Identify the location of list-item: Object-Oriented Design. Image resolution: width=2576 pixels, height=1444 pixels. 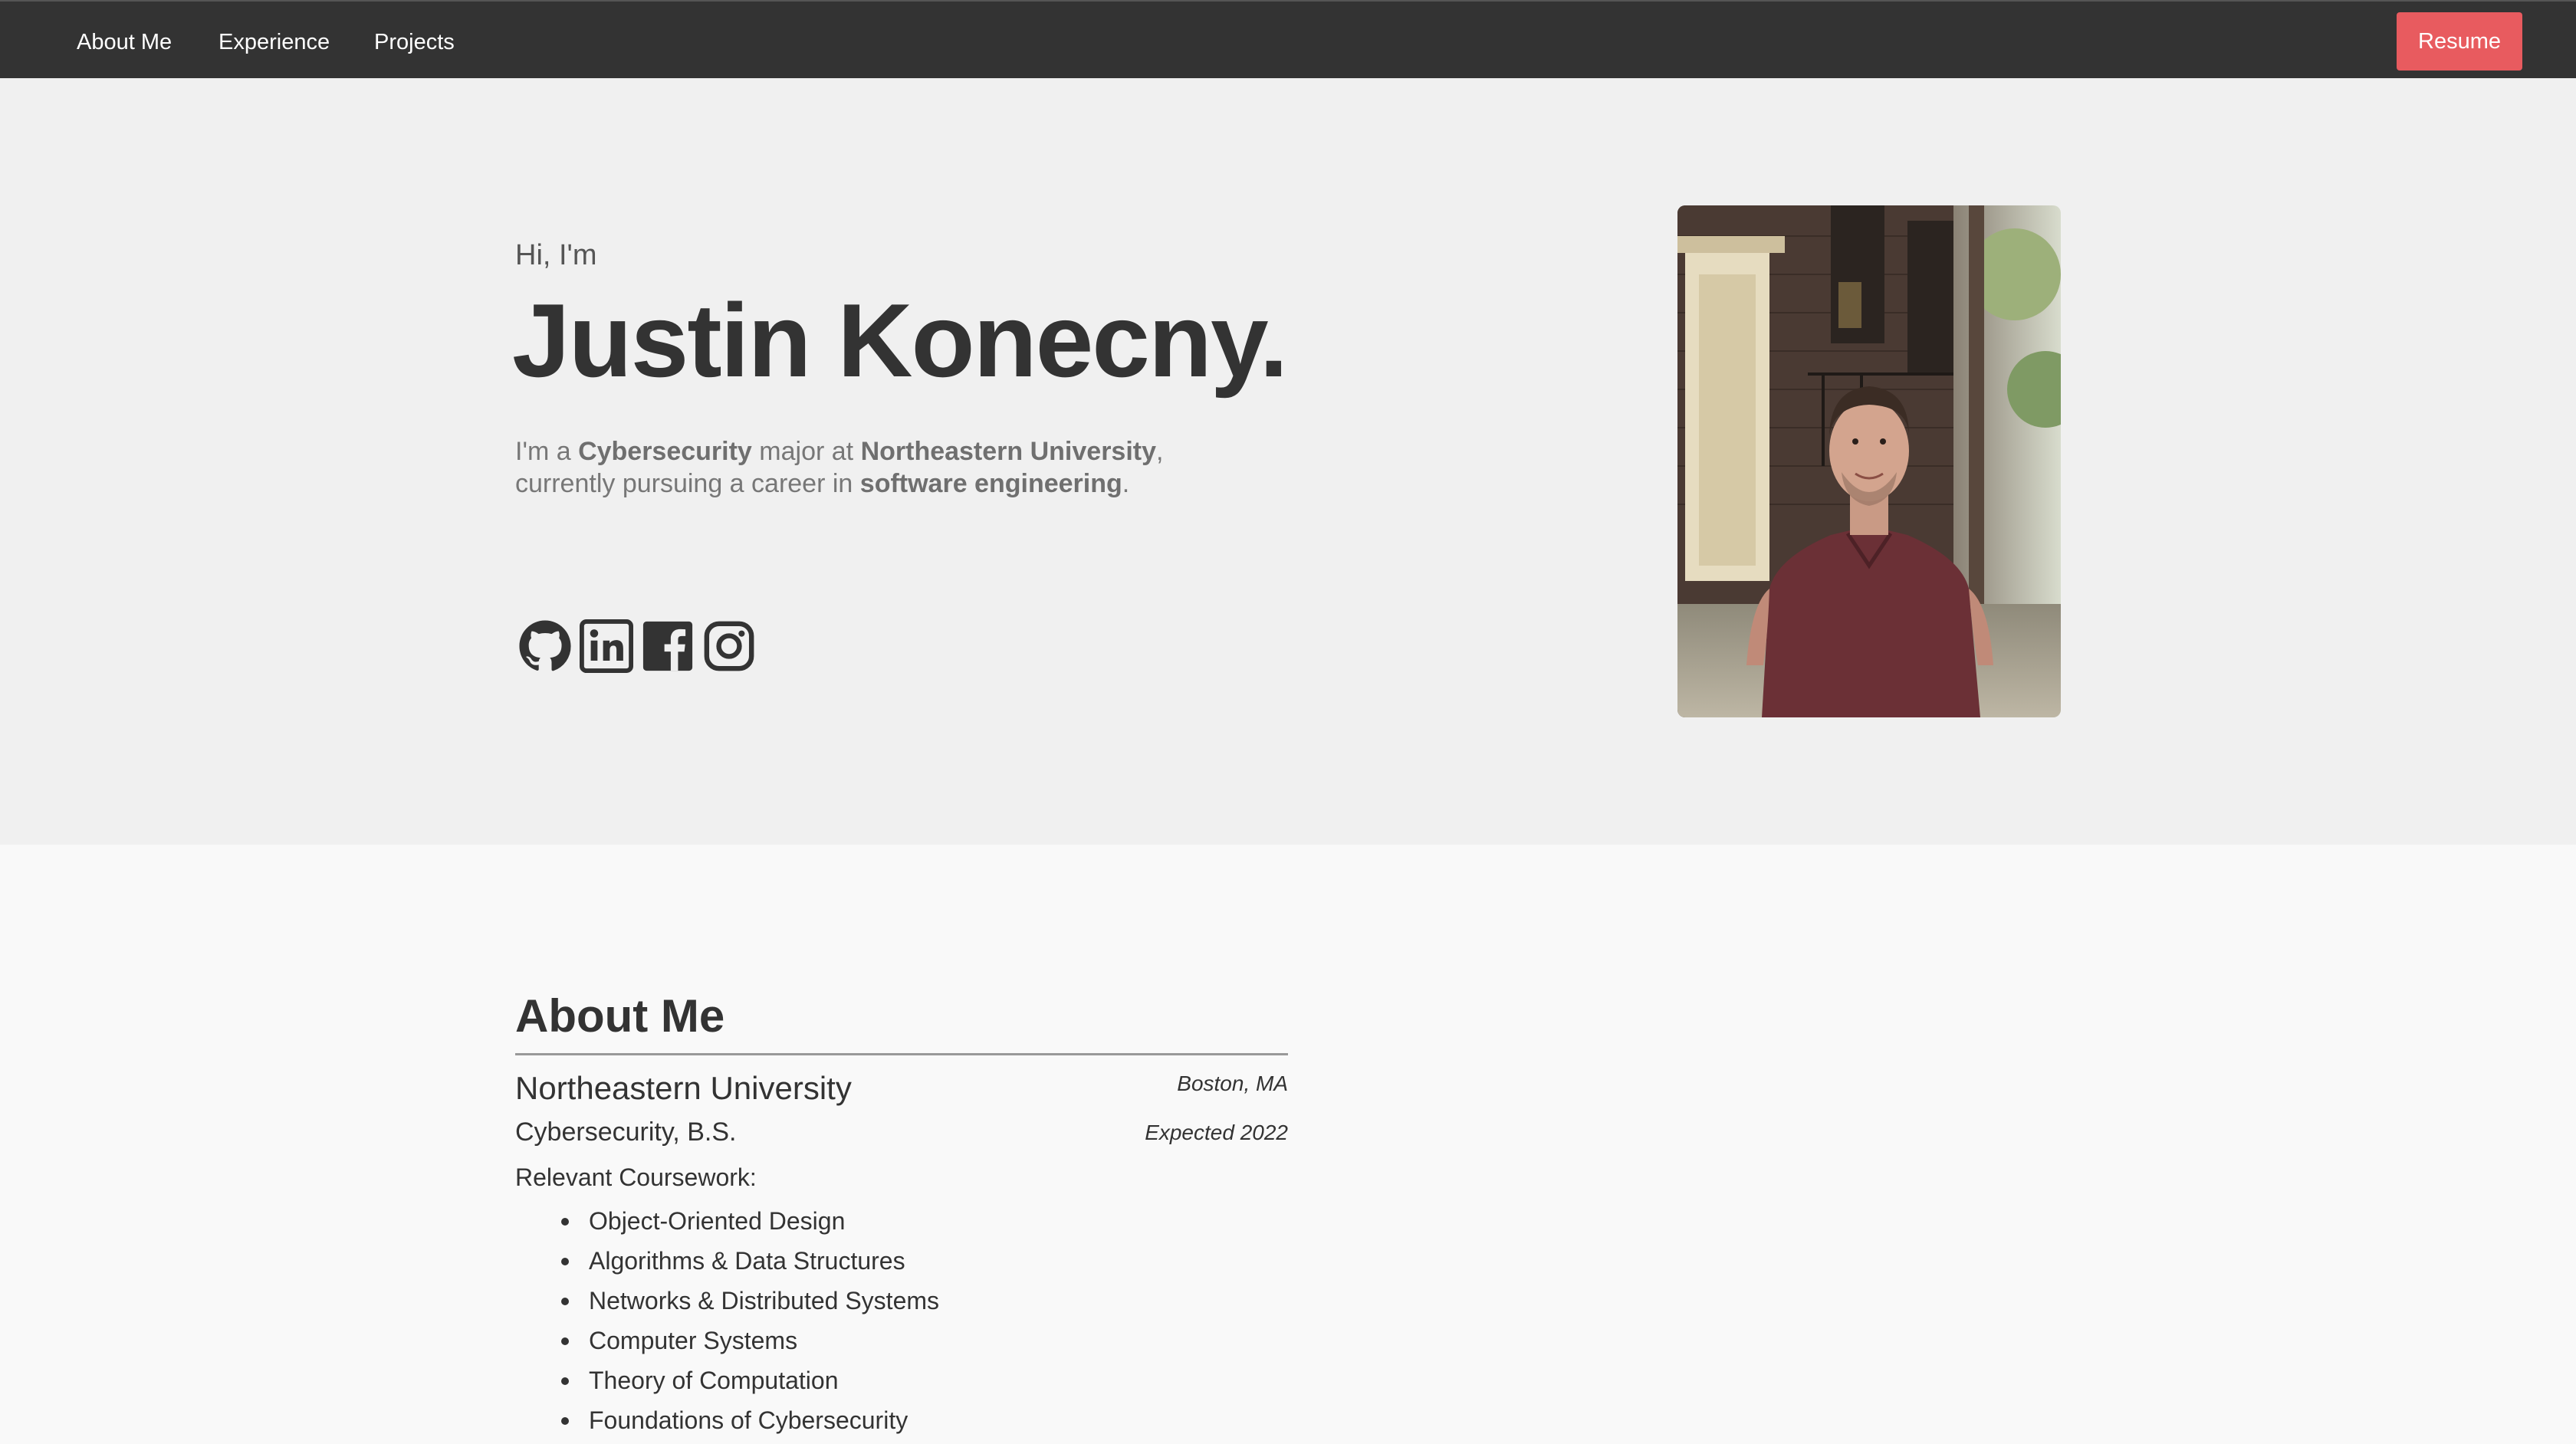
(727, 1225).